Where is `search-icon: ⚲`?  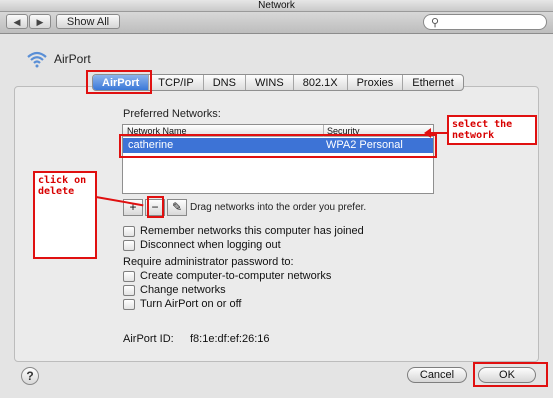
search-icon: ⚲ is located at coordinates (435, 23).